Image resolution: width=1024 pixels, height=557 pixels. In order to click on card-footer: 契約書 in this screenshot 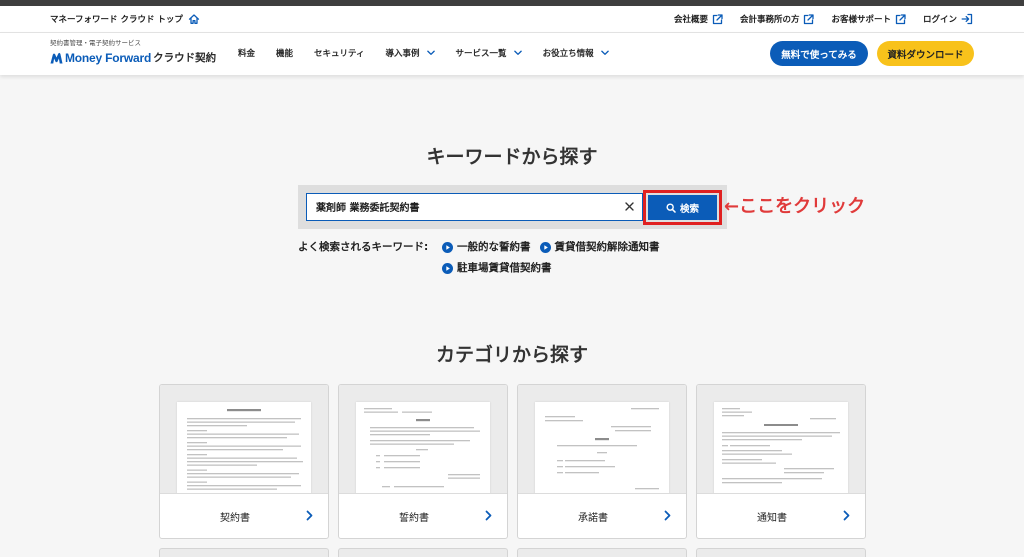, I will do `click(244, 516)`.